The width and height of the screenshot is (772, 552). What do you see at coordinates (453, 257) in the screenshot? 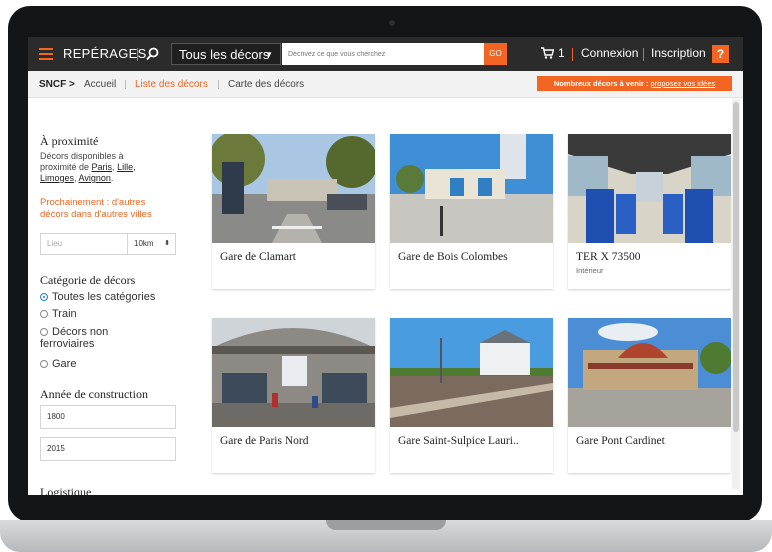
I see `card-title: Gare de Bois Colombes` at bounding box center [453, 257].